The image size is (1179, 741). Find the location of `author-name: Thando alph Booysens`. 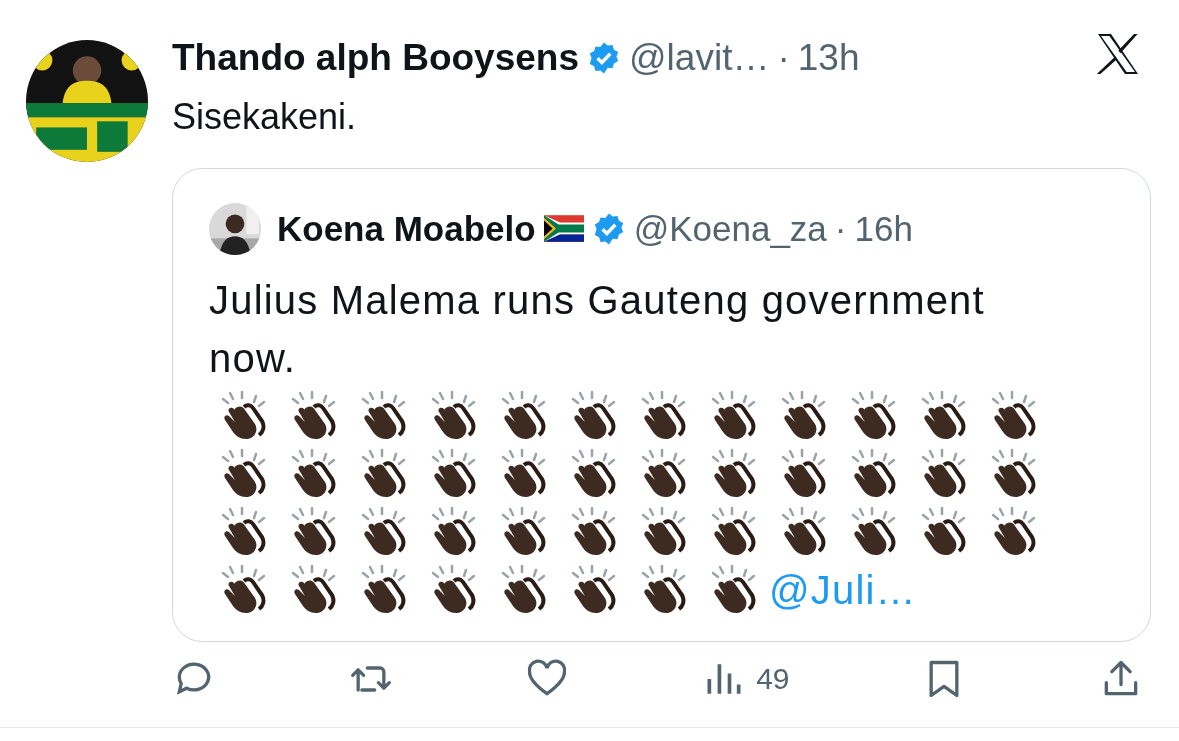

author-name: Thando alph Booysens is located at coordinates (376, 58).